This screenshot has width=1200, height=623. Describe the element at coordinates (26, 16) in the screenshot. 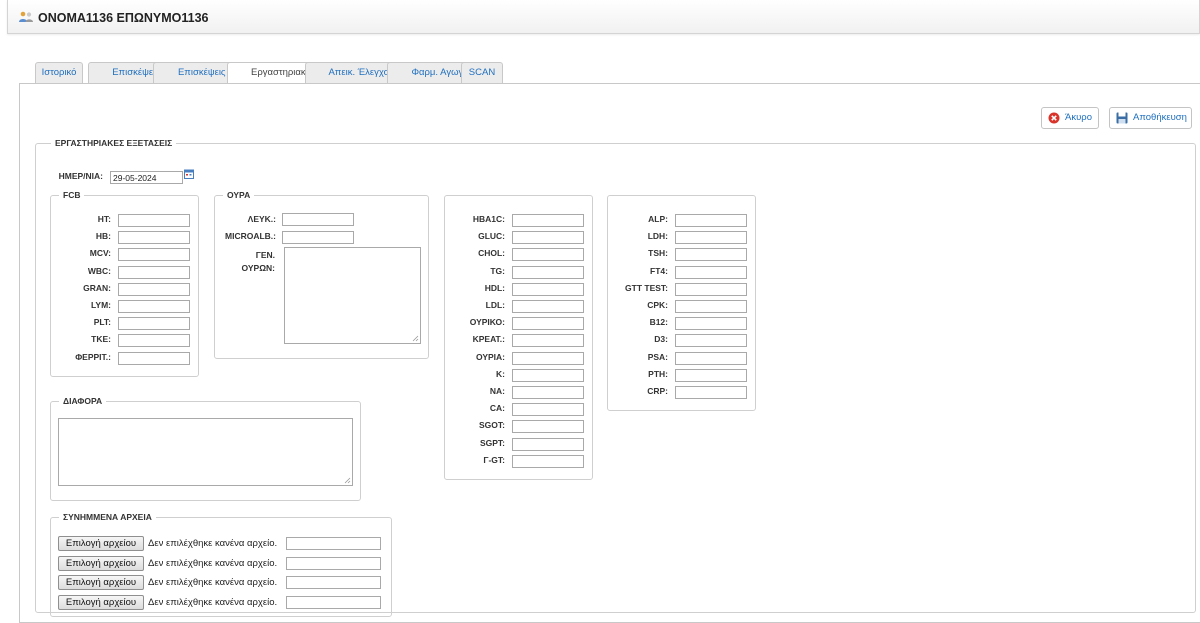

I see `users-icon` at that location.